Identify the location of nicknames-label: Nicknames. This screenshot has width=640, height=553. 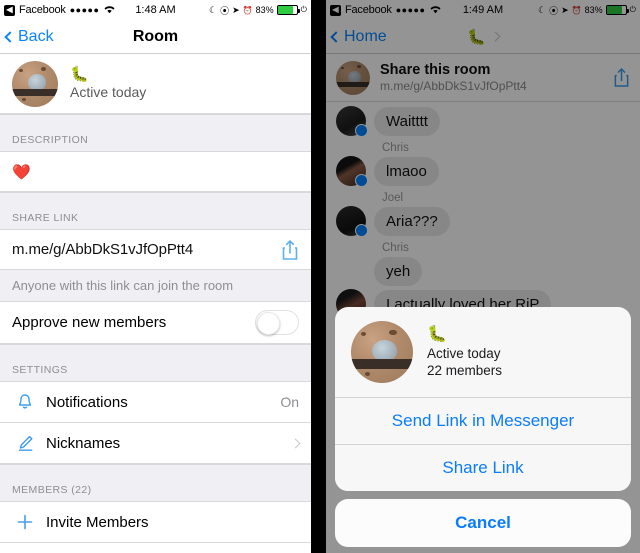
(83, 443).